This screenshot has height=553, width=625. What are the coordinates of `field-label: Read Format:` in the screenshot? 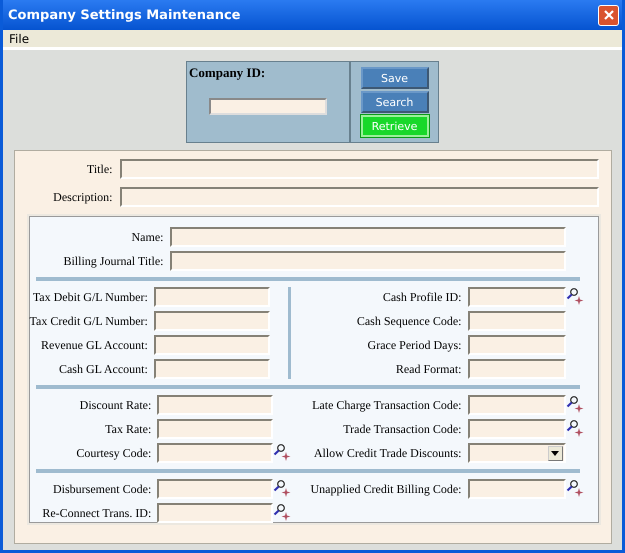 It's located at (428, 369).